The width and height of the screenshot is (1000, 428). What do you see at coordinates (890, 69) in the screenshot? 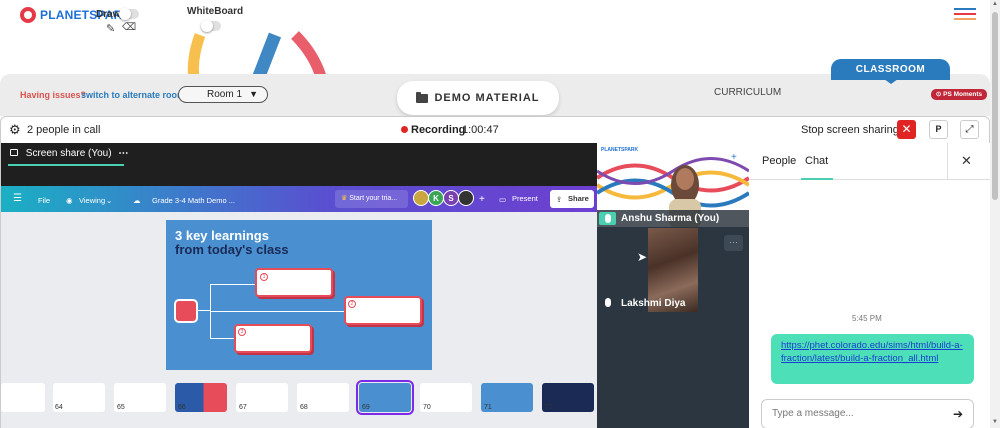
I see `tab-classroom: CLASSROOM` at bounding box center [890, 69].